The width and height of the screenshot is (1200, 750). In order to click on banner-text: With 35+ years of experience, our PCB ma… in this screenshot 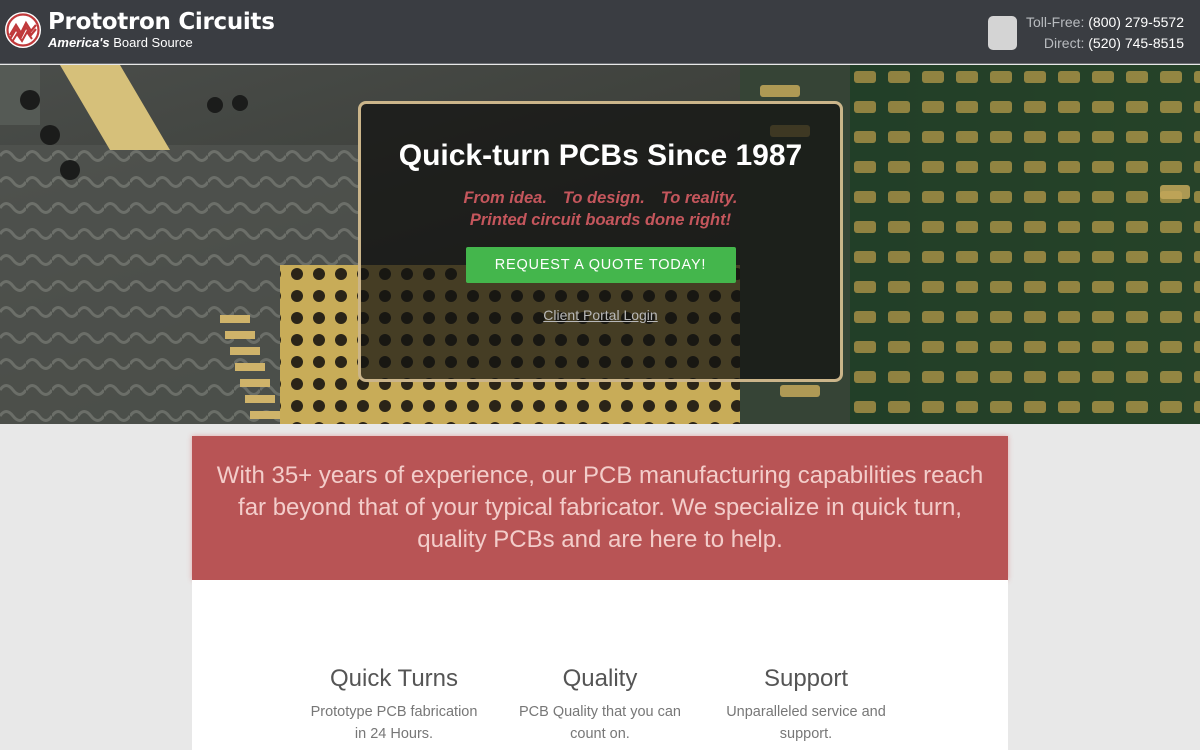, I will do `click(600, 507)`.